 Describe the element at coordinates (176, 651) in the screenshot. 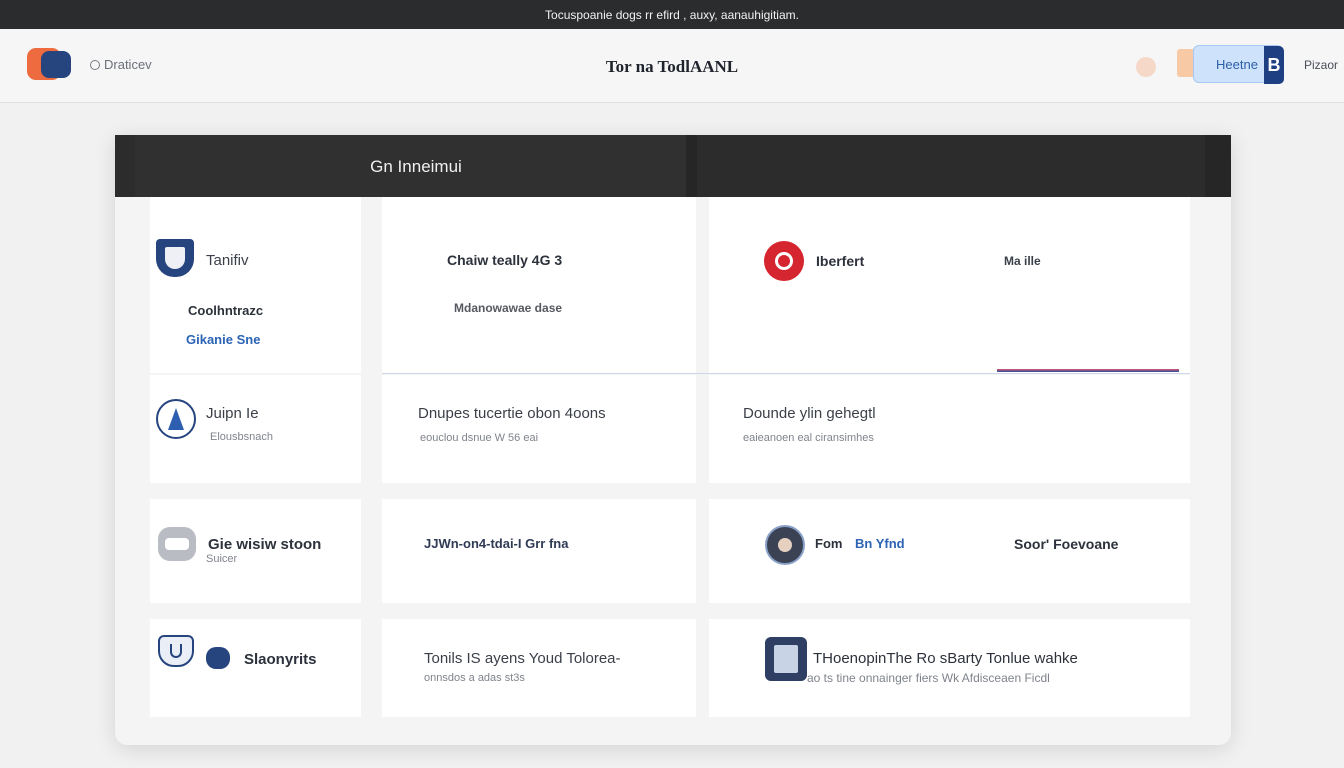

I see `badge-icon` at that location.